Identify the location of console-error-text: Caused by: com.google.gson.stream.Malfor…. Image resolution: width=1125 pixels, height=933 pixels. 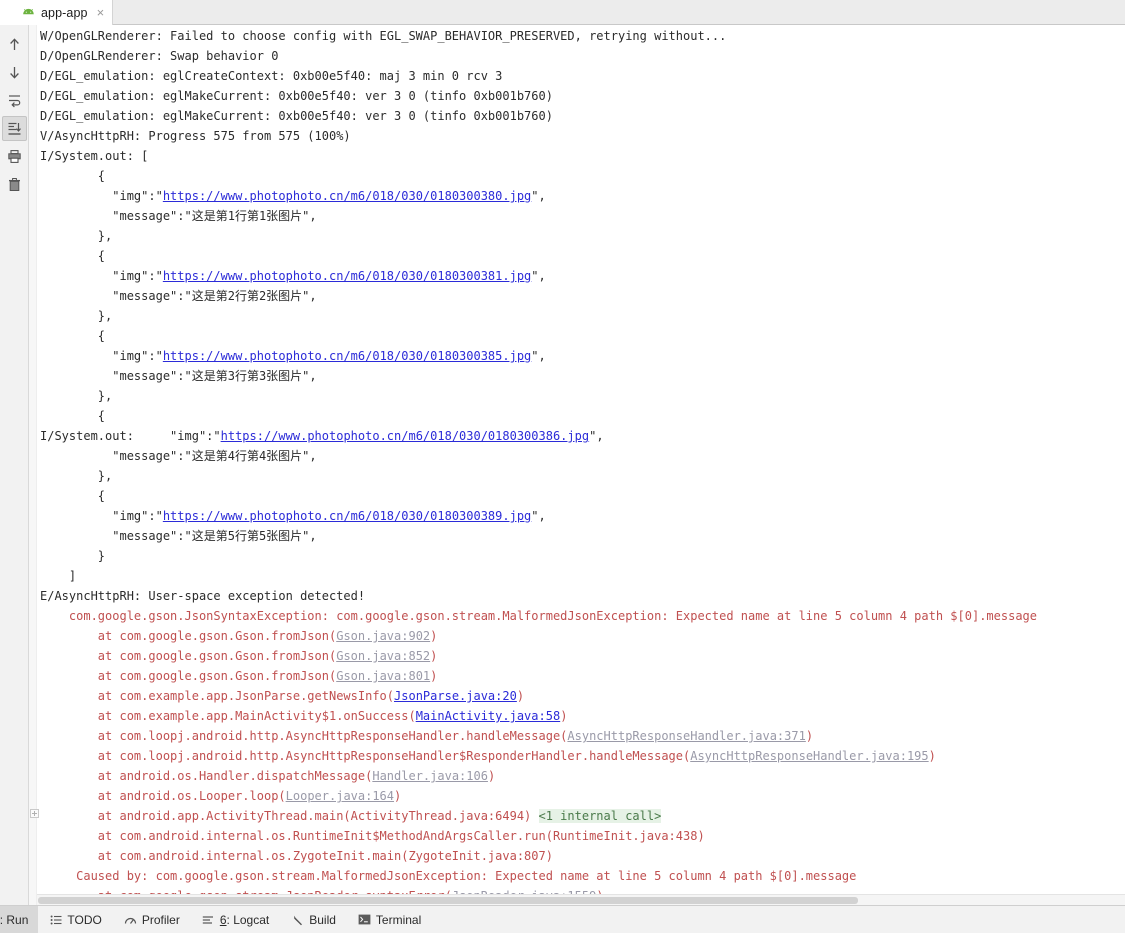
(448, 876).